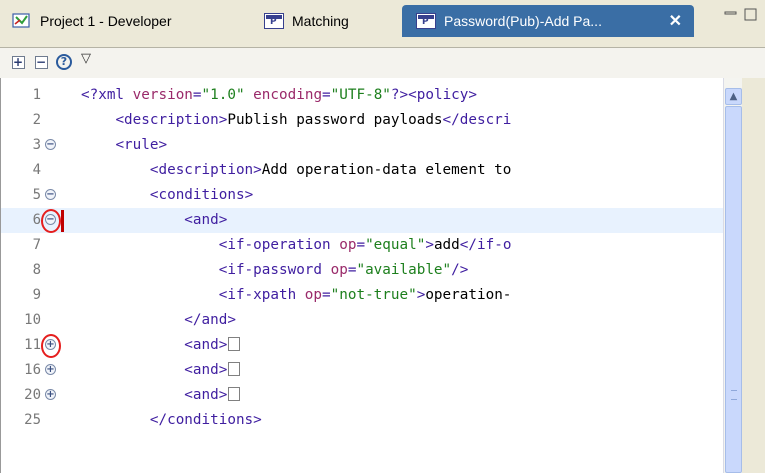 The image size is (765, 473). Describe the element at coordinates (36, 170) in the screenshot. I see `line-number: 4` at that location.